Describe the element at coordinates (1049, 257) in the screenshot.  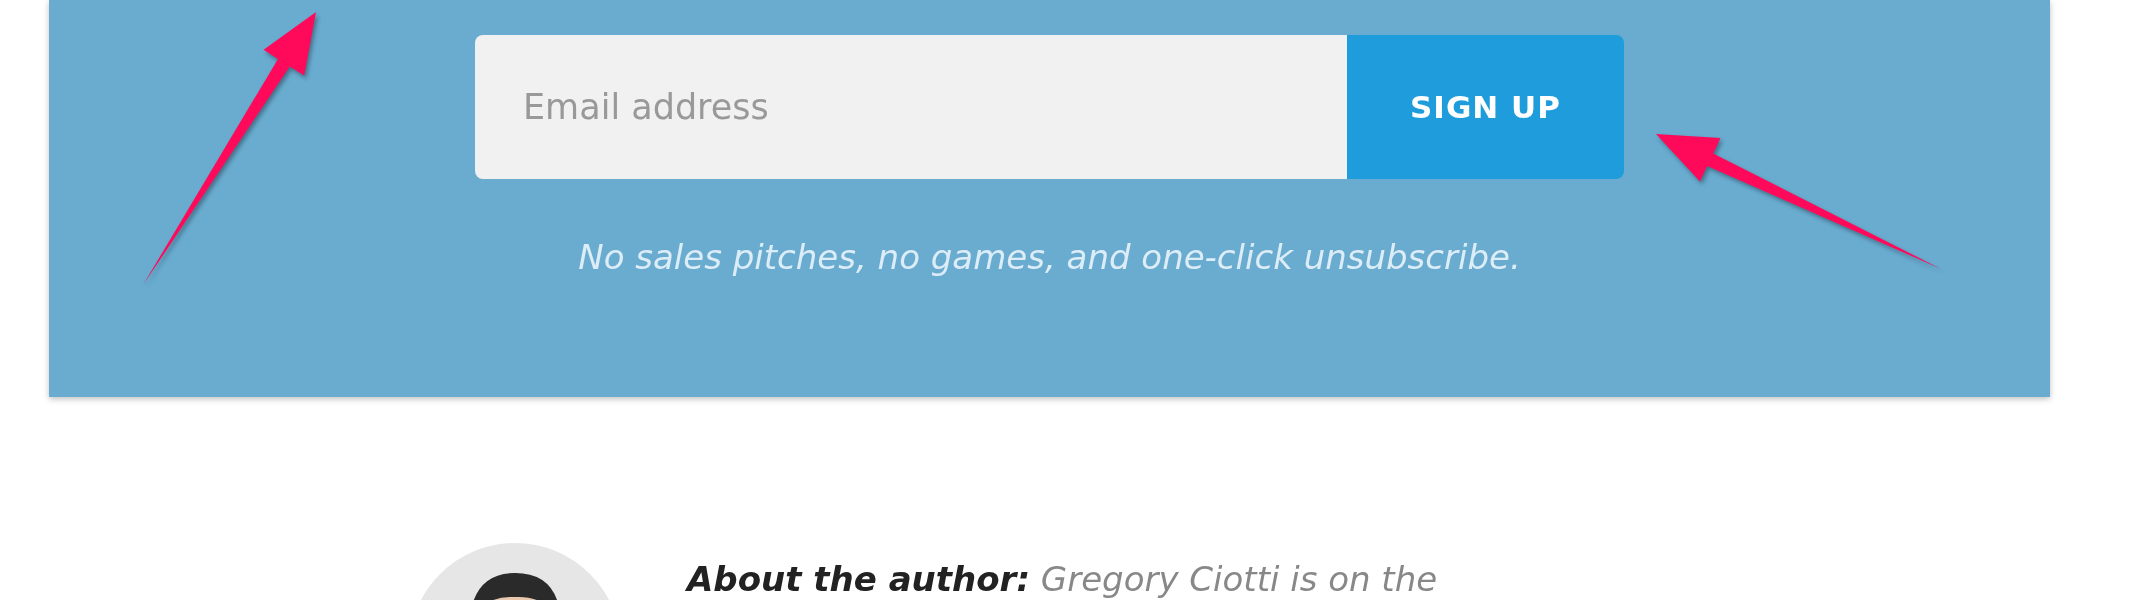
I see `note-text: No sales pitches, no games, and one-click unsubscribe.` at that location.